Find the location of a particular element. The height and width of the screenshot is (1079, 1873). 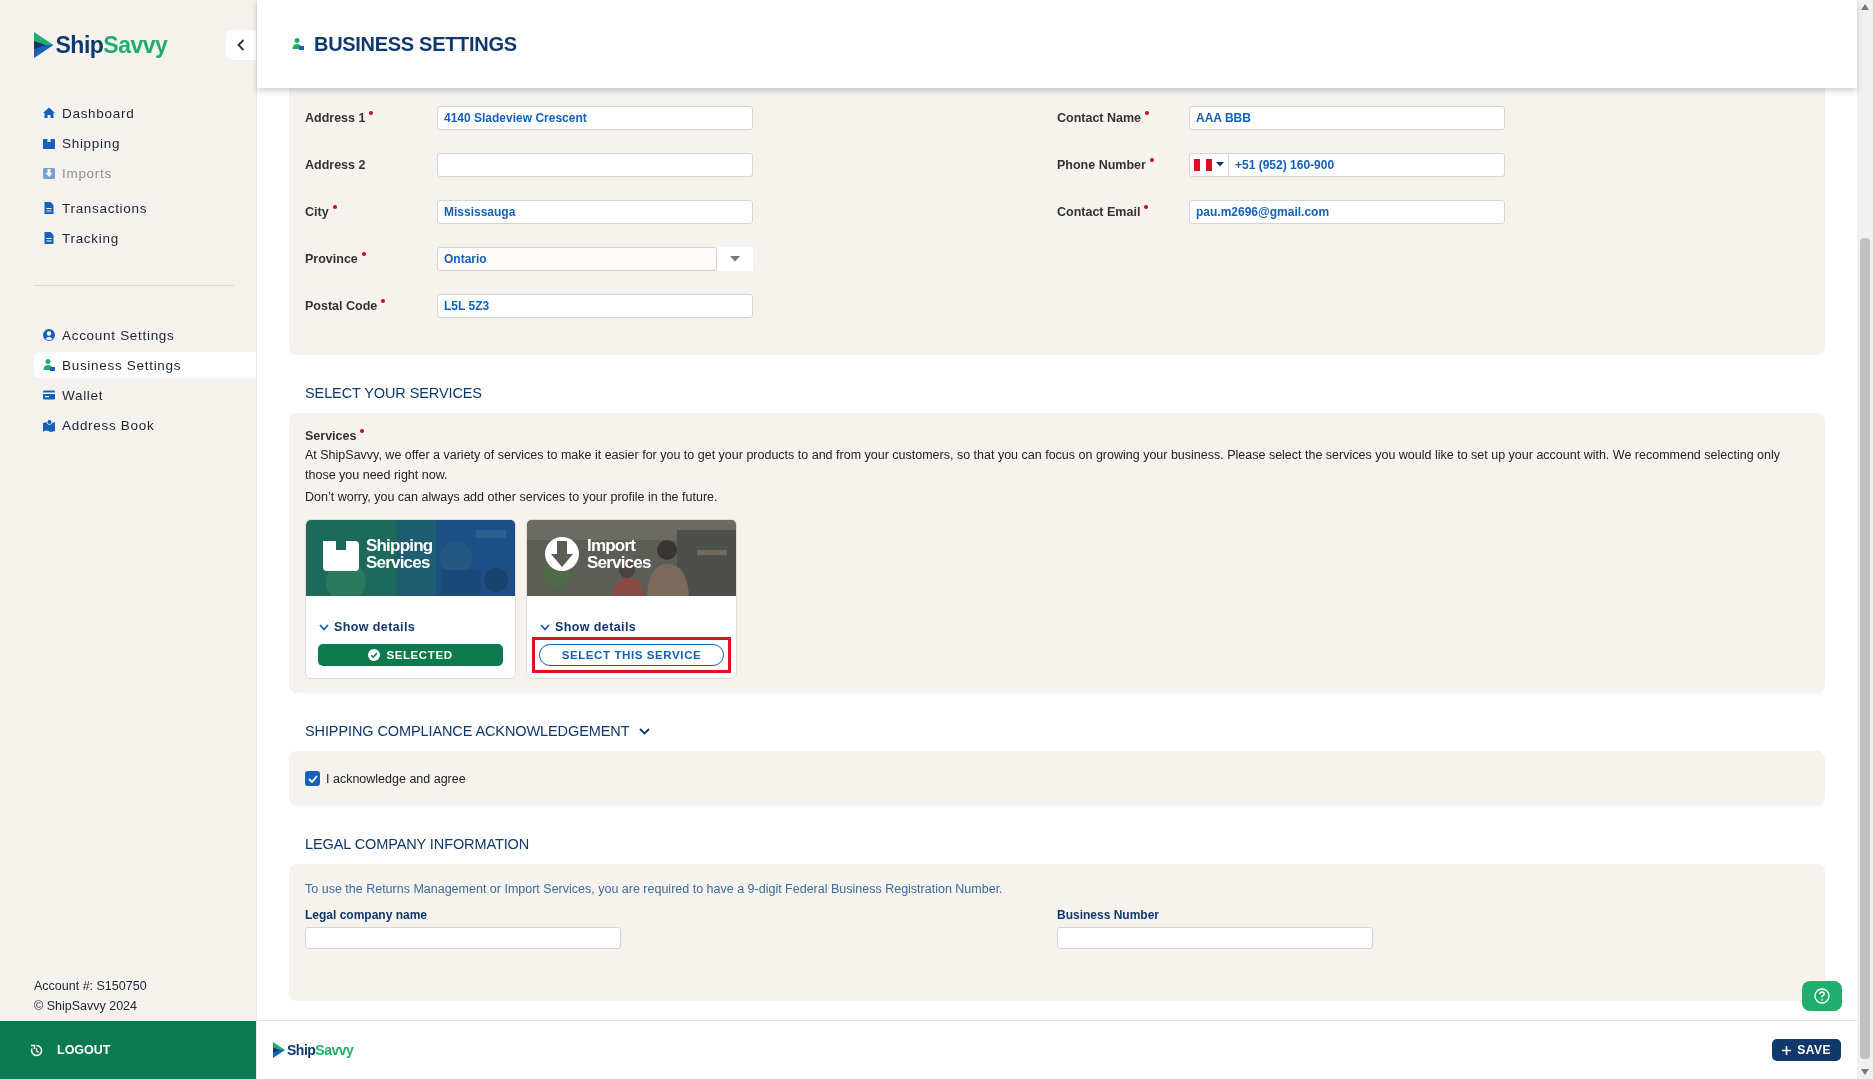

flag-icon is located at coordinates (1203, 164).